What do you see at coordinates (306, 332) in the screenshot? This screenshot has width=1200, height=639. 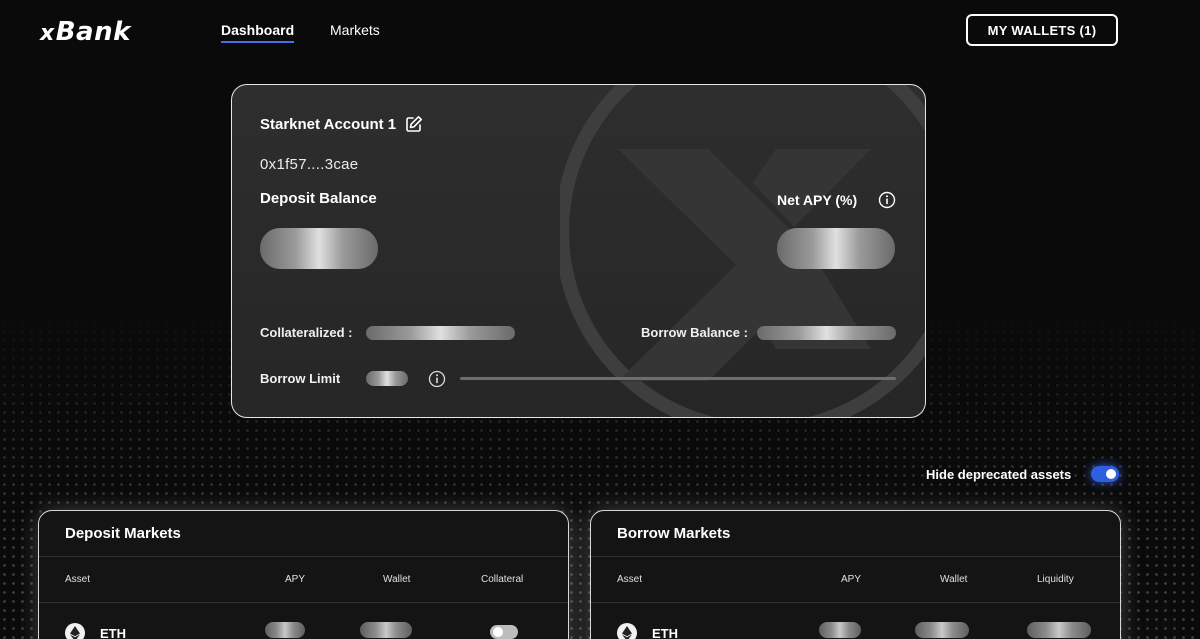 I see `collateralized-label: Collateralized :` at bounding box center [306, 332].